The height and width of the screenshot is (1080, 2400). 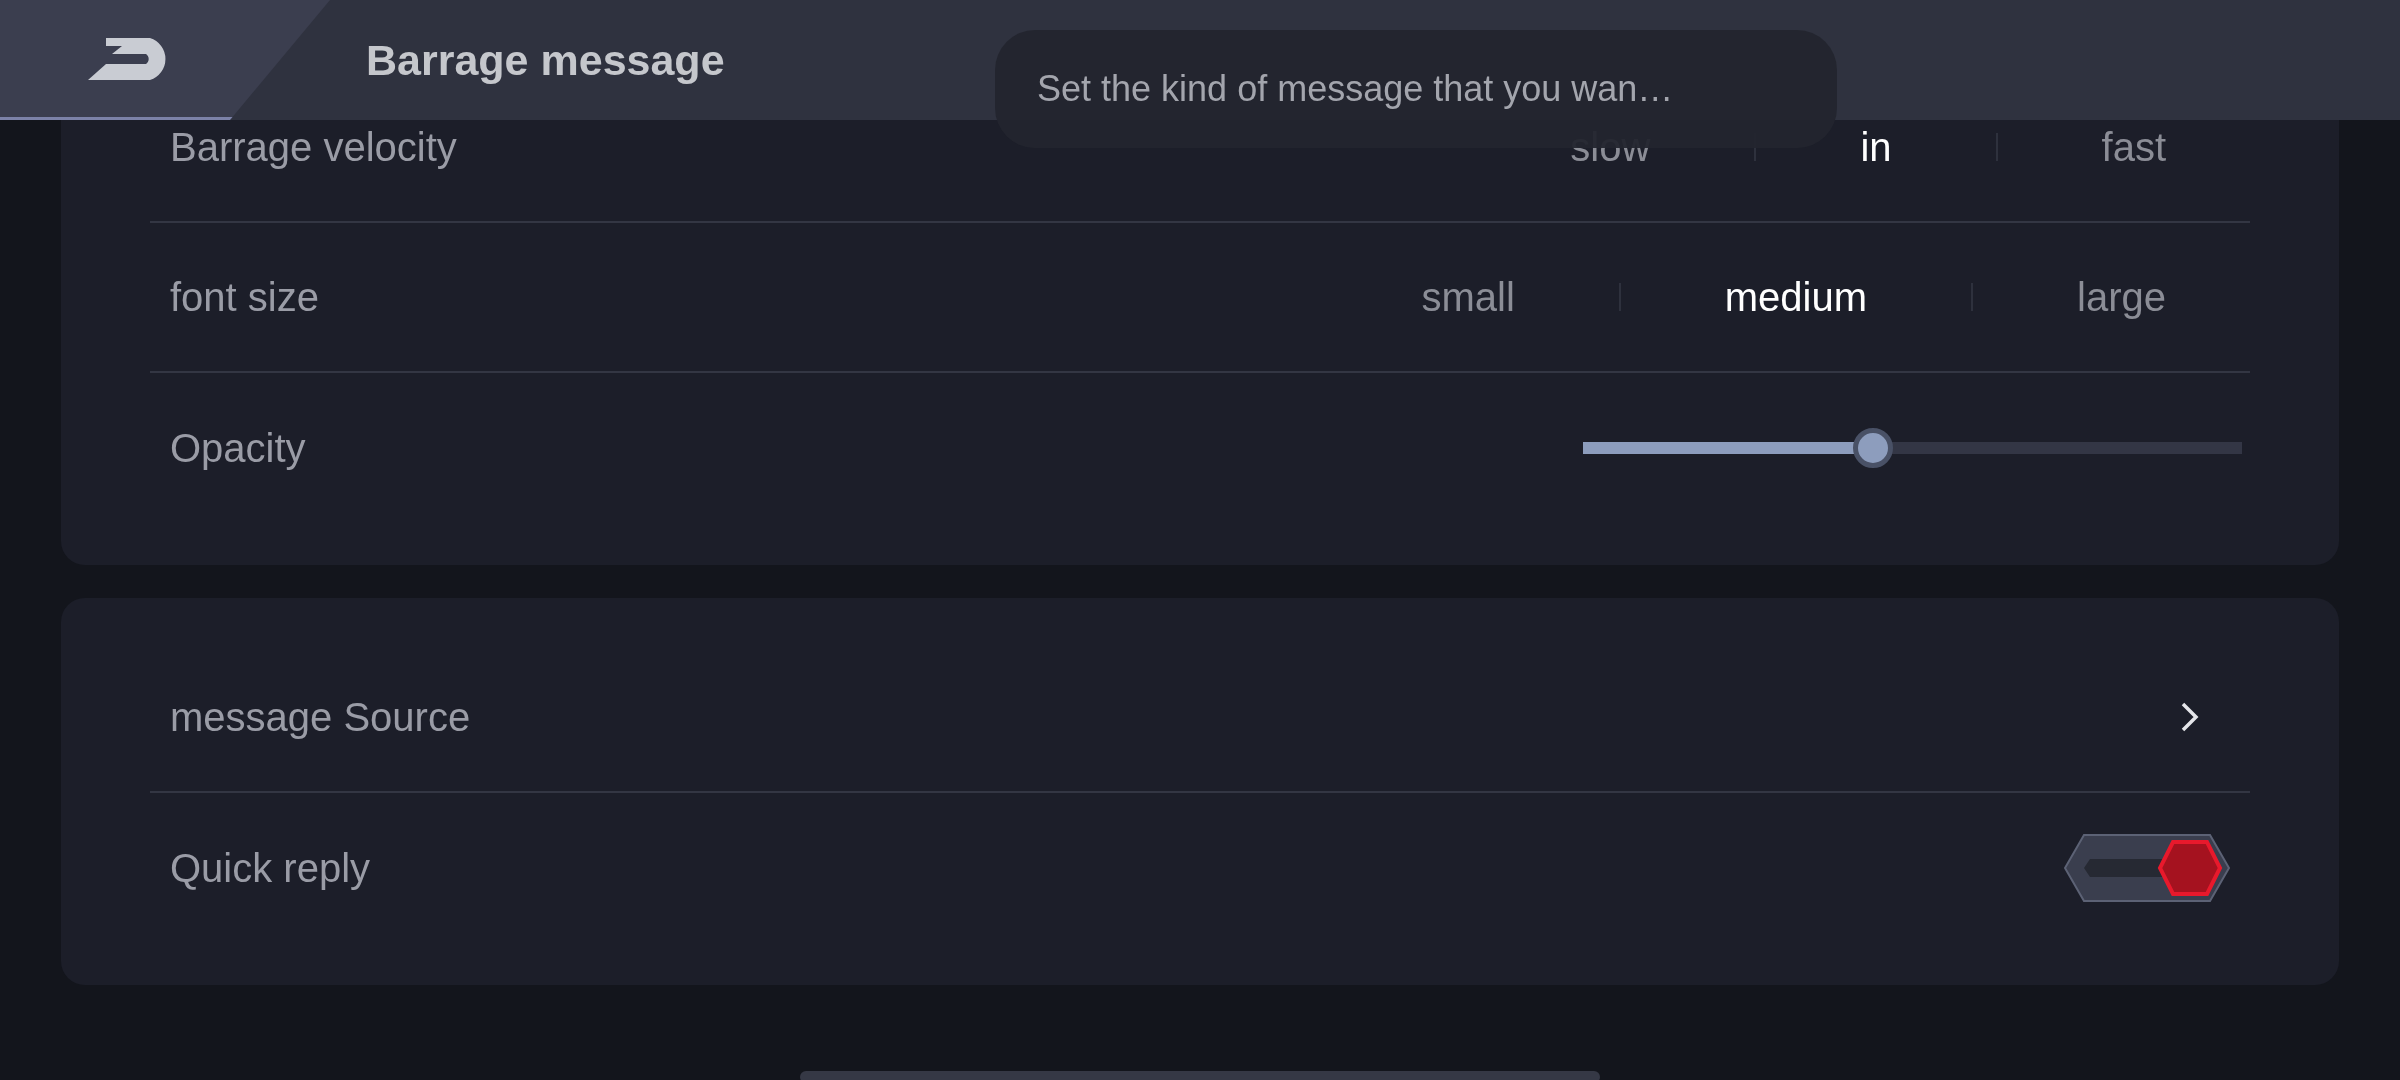 What do you see at coordinates (1610, 147) in the screenshot?
I see `segment-option: slow` at bounding box center [1610, 147].